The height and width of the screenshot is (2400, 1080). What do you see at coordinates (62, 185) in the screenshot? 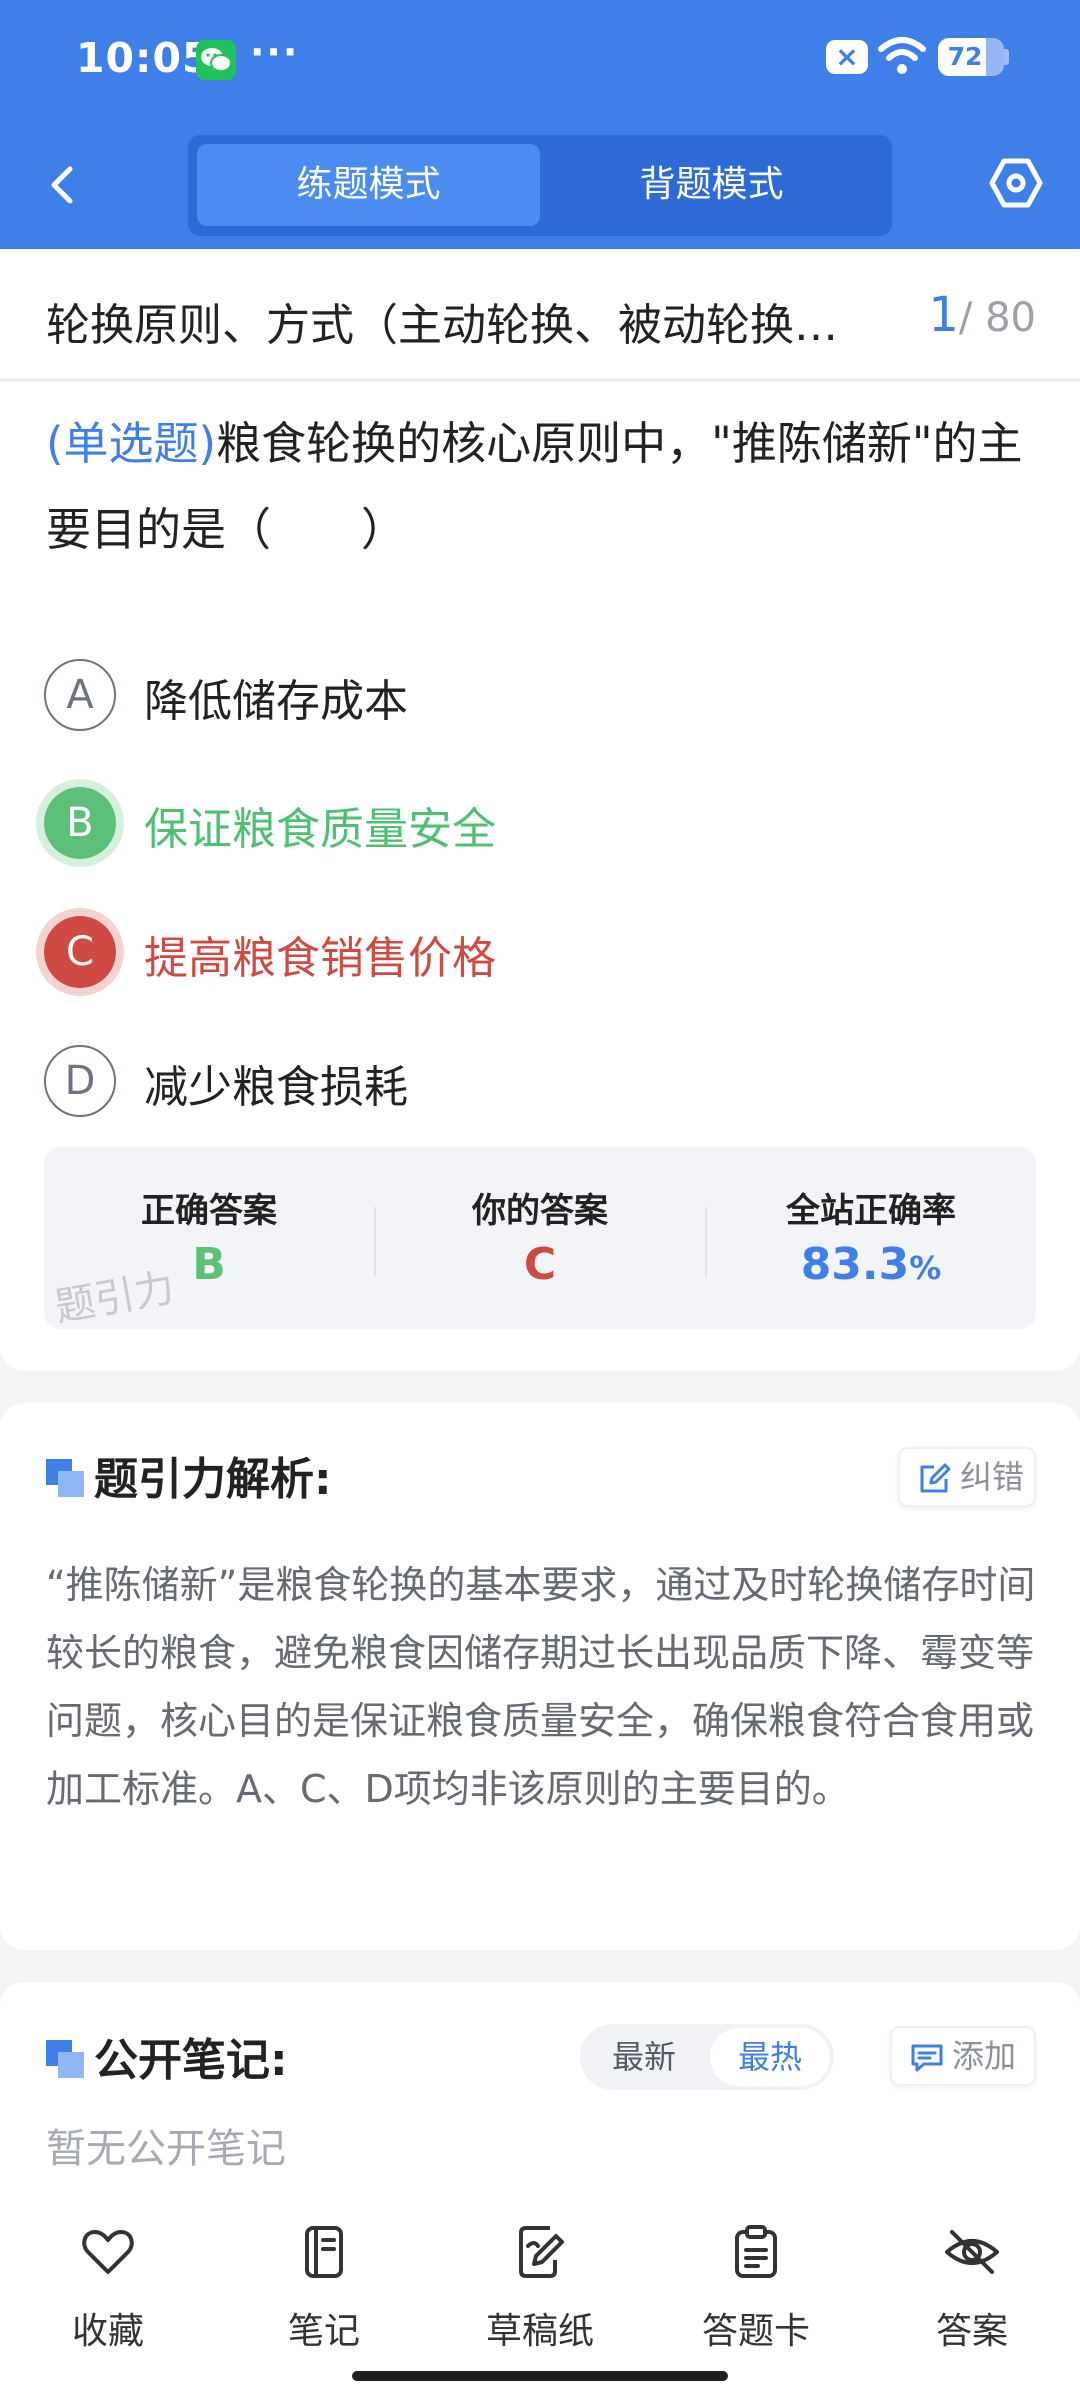
I see `chevron-left-icon` at bounding box center [62, 185].